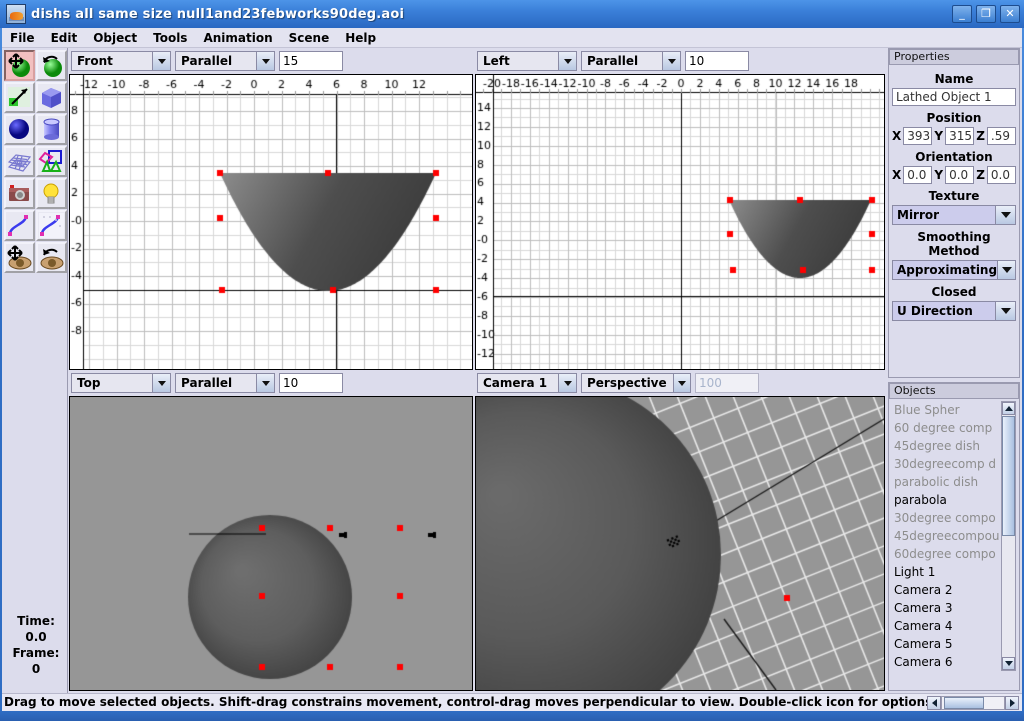 Image resolution: width=1024 pixels, height=721 pixels. What do you see at coordinates (225, 61) in the screenshot?
I see `viewport-front-projection-select: Parallel` at bounding box center [225, 61].